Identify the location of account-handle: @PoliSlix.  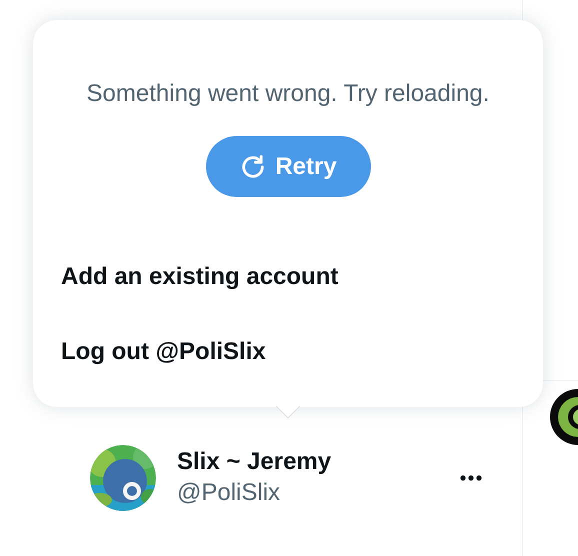
(229, 493).